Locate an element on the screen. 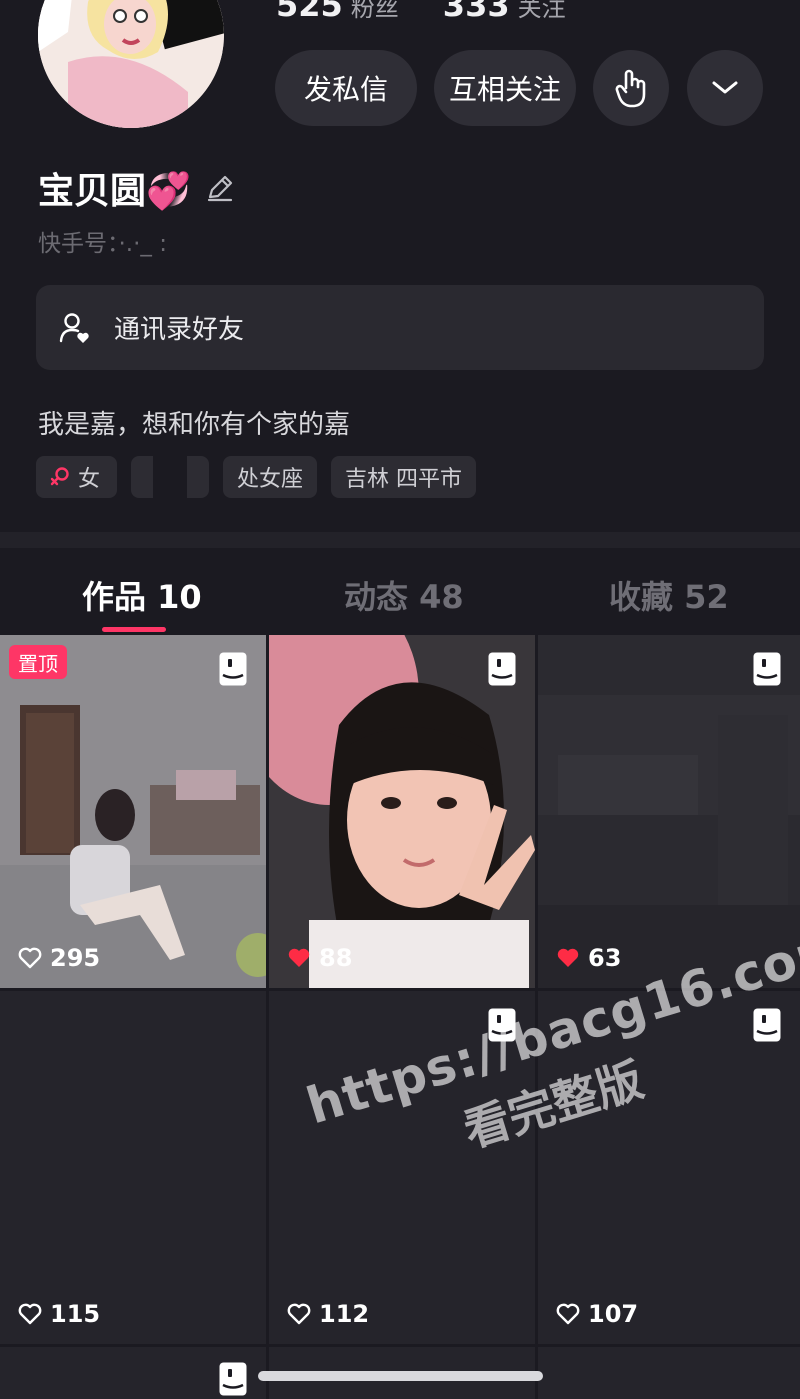  work-tile-1: 置顶 295 is located at coordinates (133, 811).